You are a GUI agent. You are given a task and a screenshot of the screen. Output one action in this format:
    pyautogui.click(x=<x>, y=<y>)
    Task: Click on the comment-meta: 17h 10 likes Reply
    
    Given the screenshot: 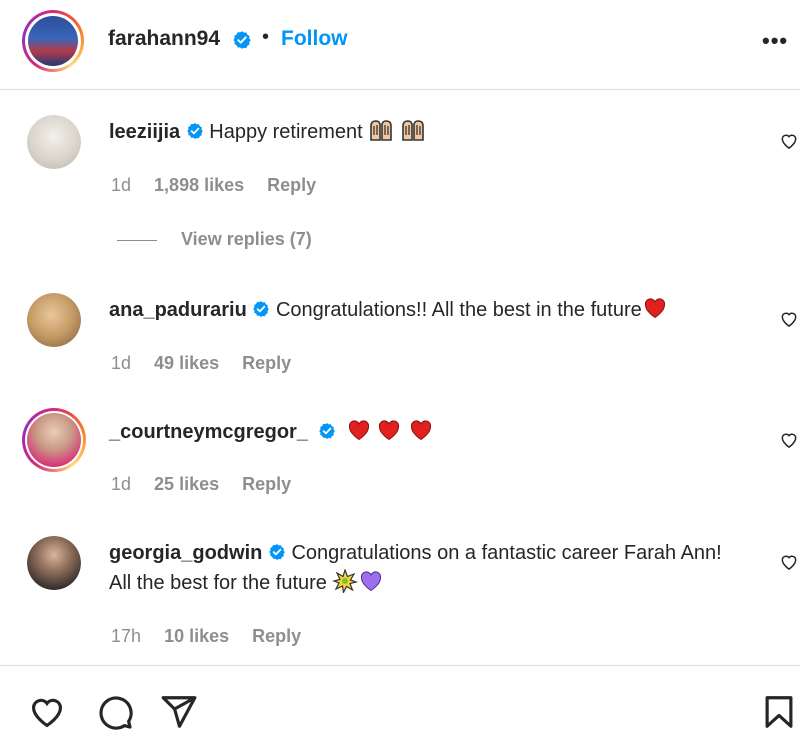 What is the action you would take?
    pyautogui.click(x=215, y=636)
    